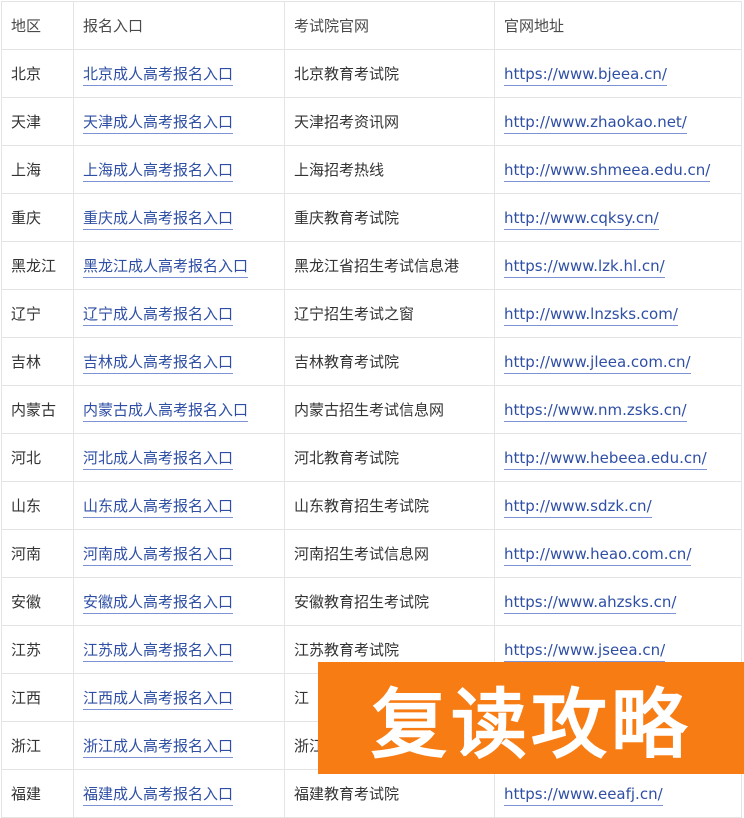 This screenshot has width=744, height=818. What do you see at coordinates (389, 73) in the screenshot?
I see `office-name-cell: 北京教育考试院` at bounding box center [389, 73].